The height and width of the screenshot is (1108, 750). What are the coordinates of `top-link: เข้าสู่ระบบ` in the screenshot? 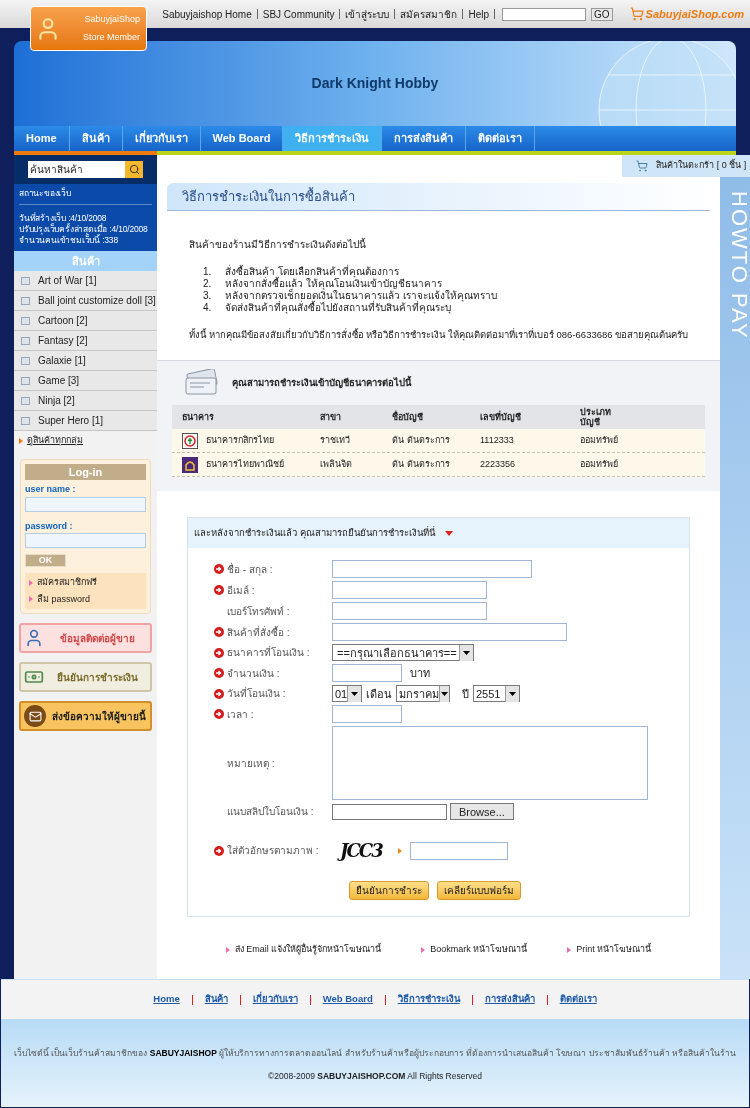 It's located at (367, 14).